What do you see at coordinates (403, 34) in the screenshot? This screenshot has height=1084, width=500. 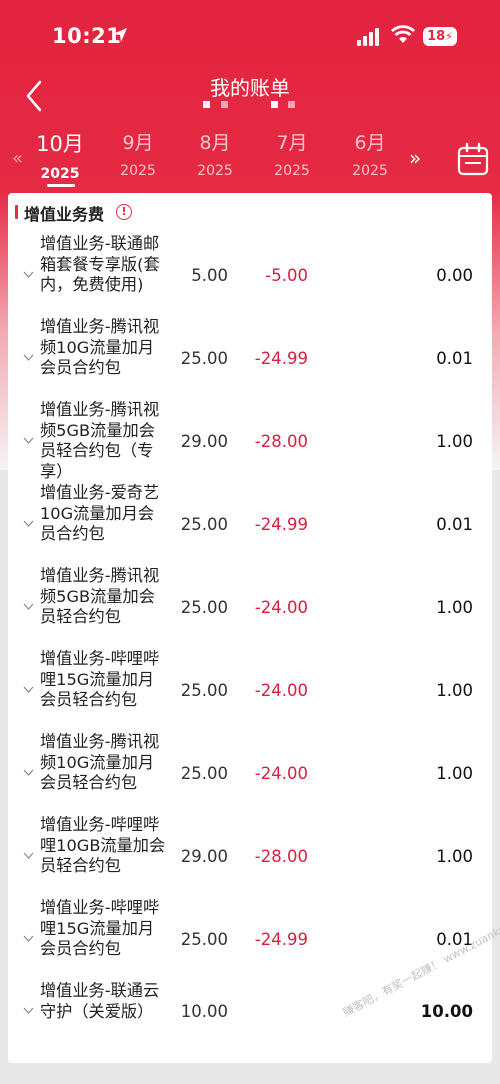 I see `wifi-icon` at bounding box center [403, 34].